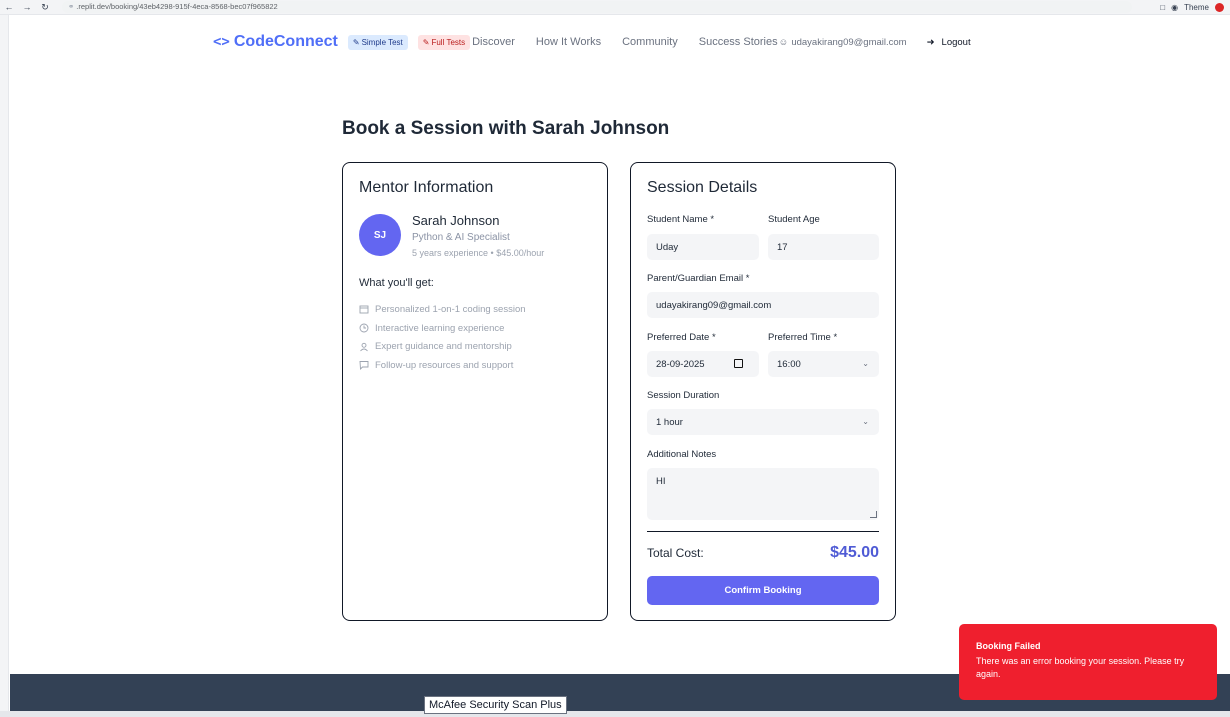 This screenshot has width=1230, height=717. Describe the element at coordinates (4, 366) in the screenshot. I see `left-edge` at that location.